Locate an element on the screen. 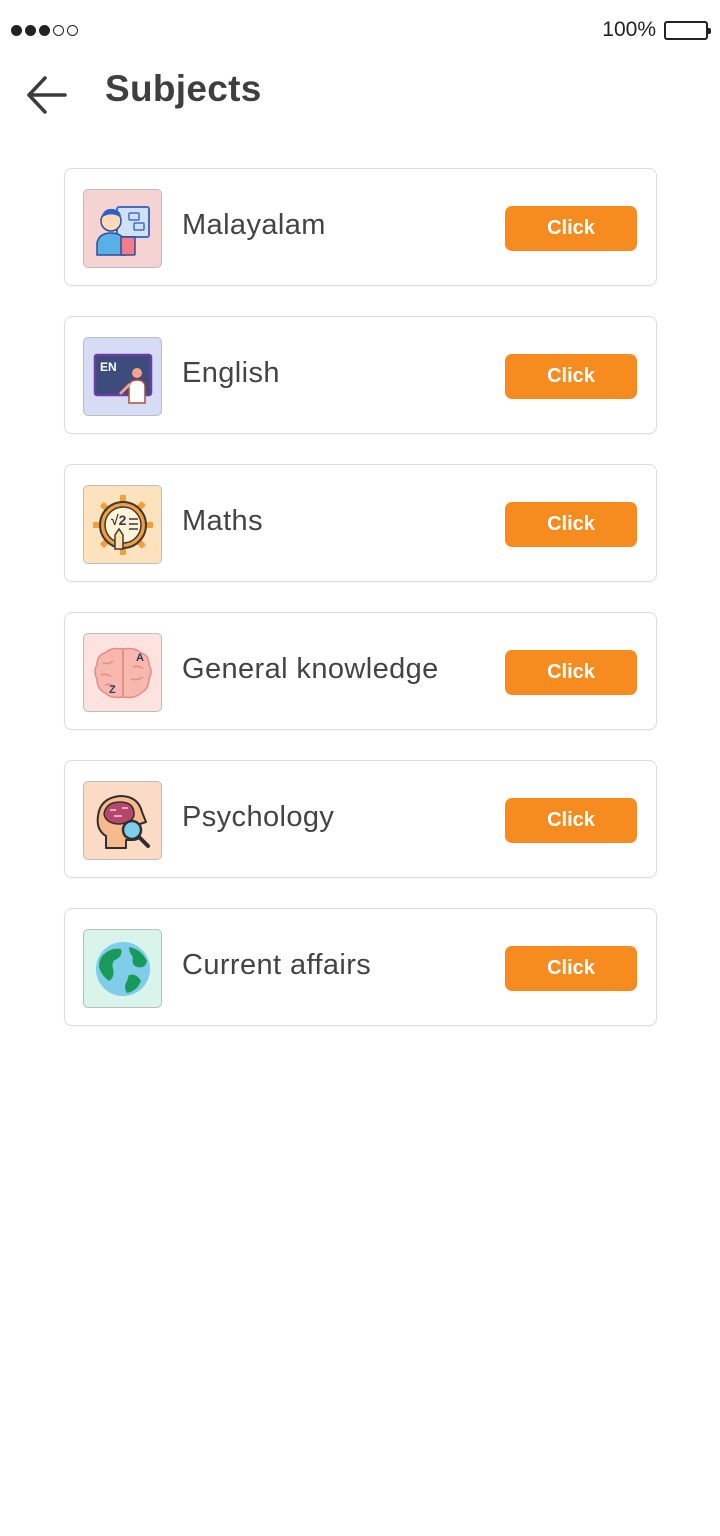 The height and width of the screenshot is (1536, 720). subject-name: English is located at coordinates (231, 373).